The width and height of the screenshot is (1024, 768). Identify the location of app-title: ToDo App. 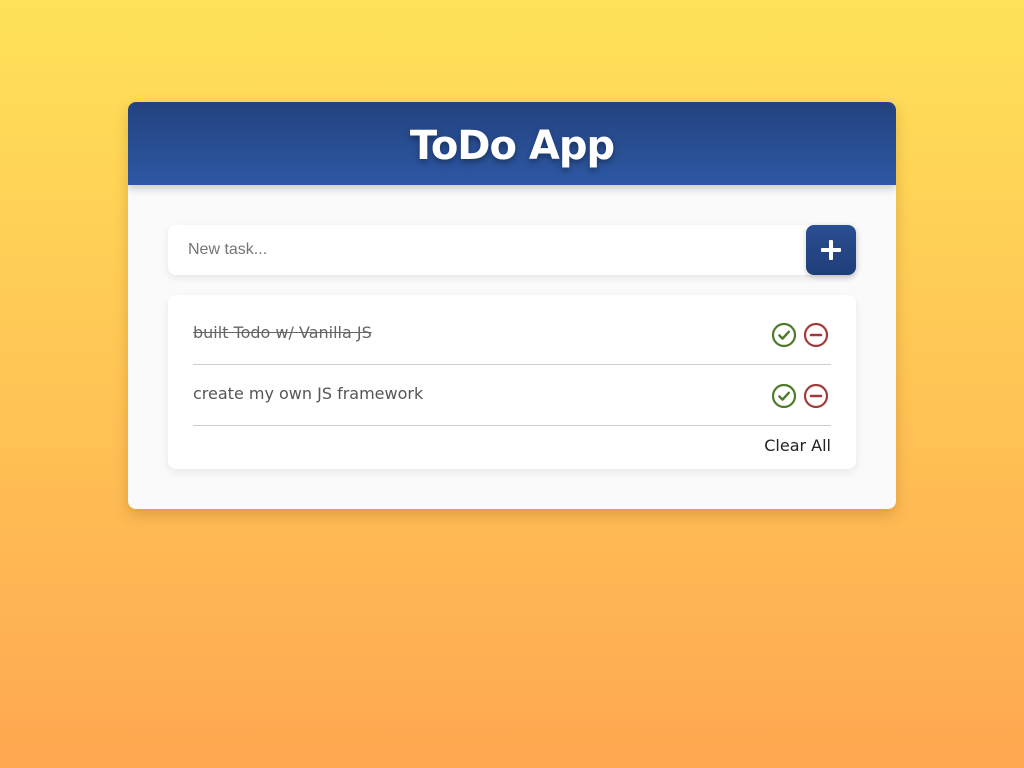
(512, 145).